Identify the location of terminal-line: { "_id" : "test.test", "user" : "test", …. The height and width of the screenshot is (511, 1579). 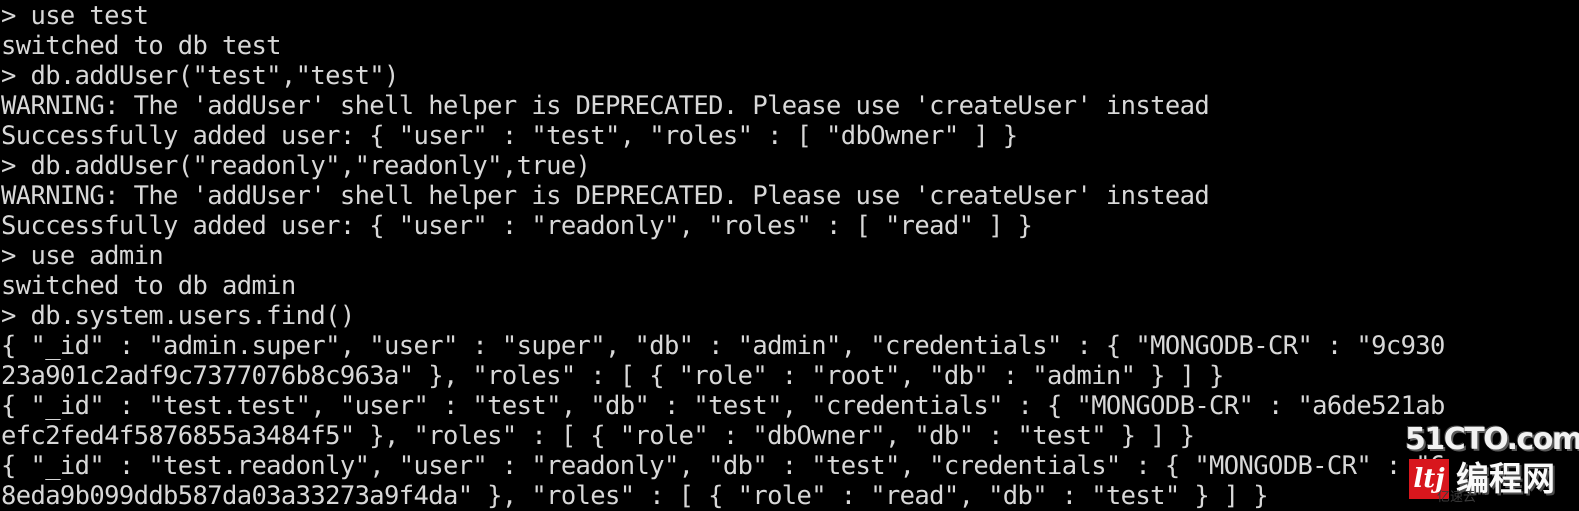
(723, 406).